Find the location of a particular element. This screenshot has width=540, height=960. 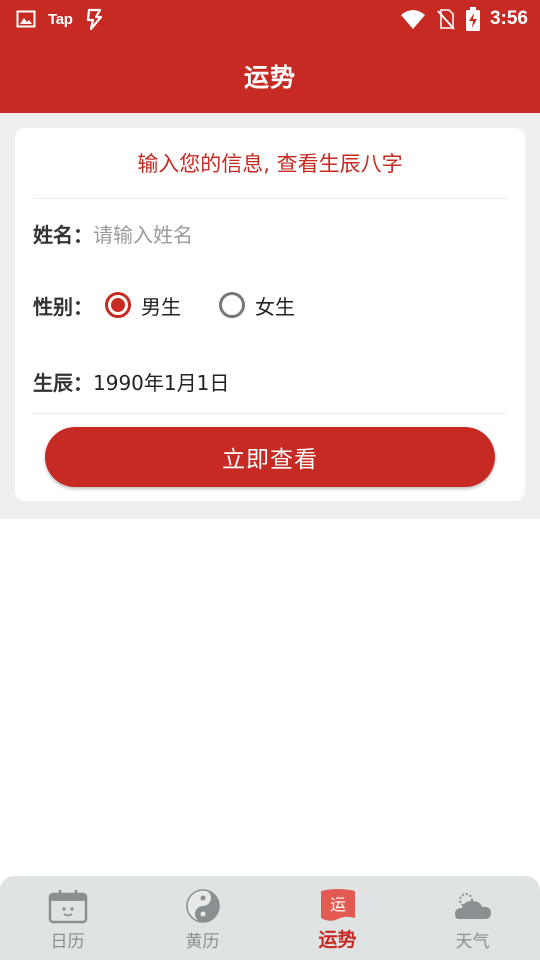

name-row: 姓名： 请输入姓名 is located at coordinates (270, 233).